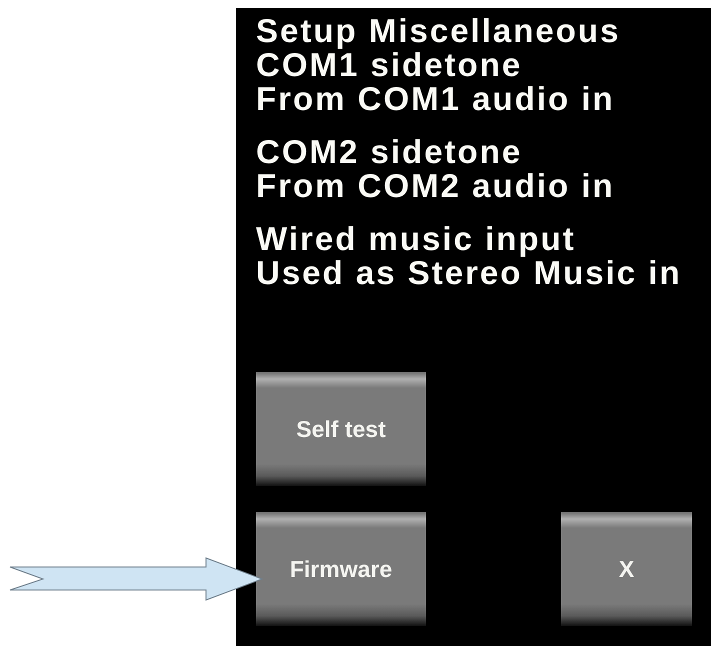  What do you see at coordinates (416, 239) in the screenshot?
I see `setting-label: Wired music input` at bounding box center [416, 239].